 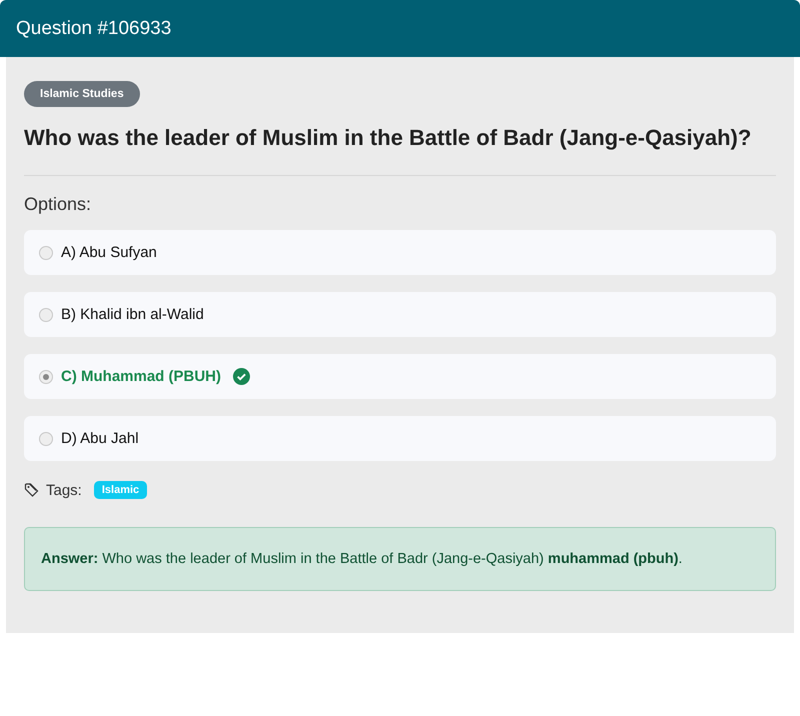 What do you see at coordinates (141, 376) in the screenshot?
I see `option-label: C) Muhammad (PBUH)` at bounding box center [141, 376].